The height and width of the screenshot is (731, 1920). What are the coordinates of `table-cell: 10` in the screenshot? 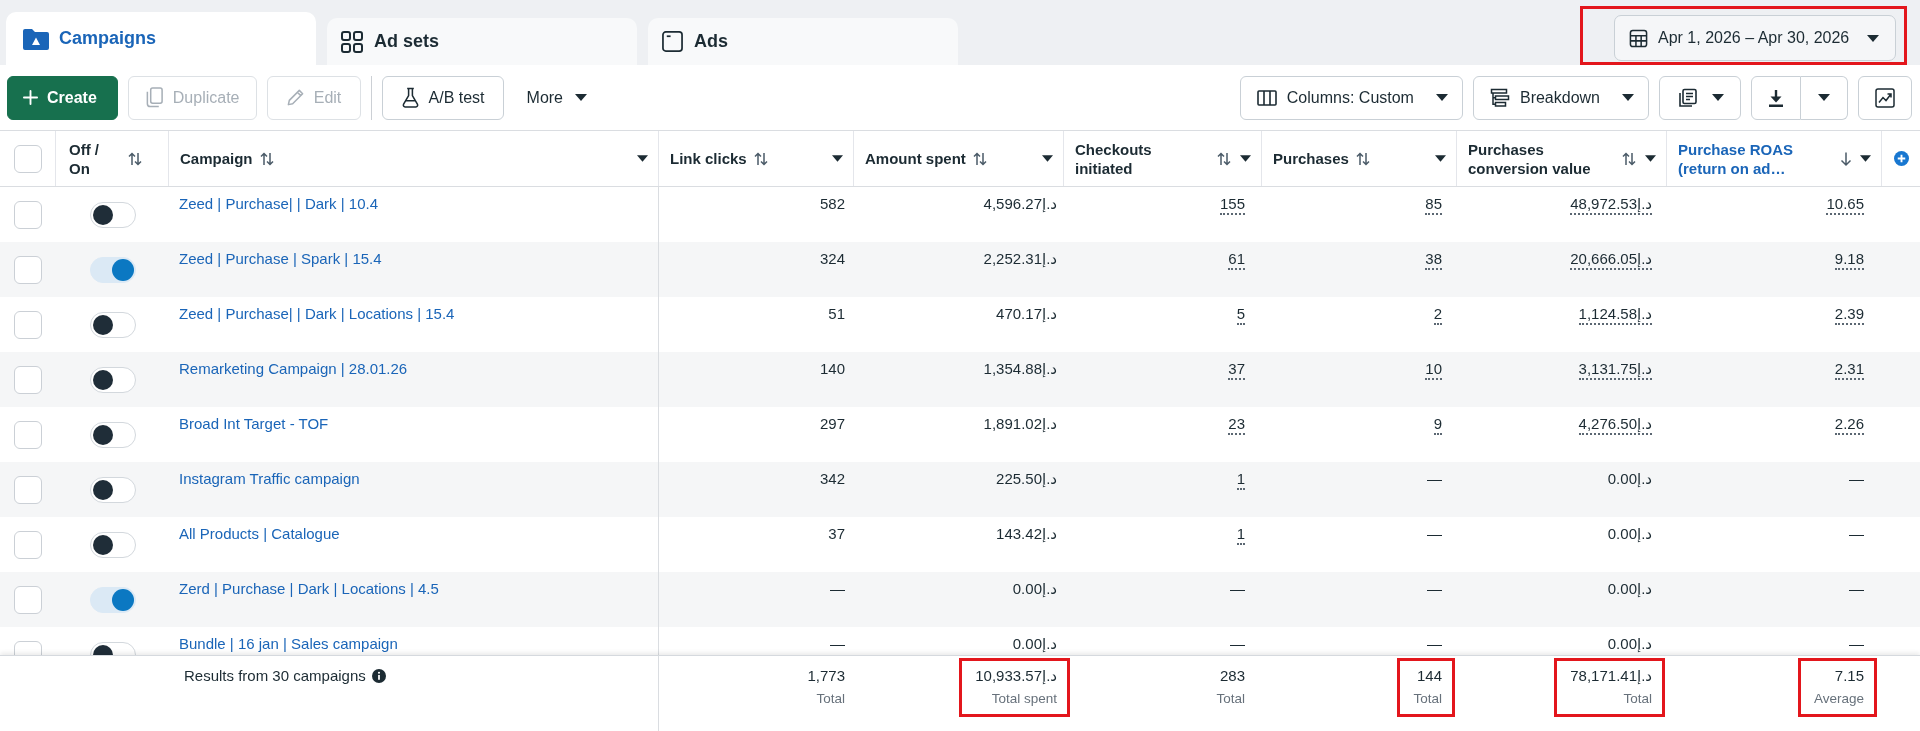 It's located at (1433, 370).